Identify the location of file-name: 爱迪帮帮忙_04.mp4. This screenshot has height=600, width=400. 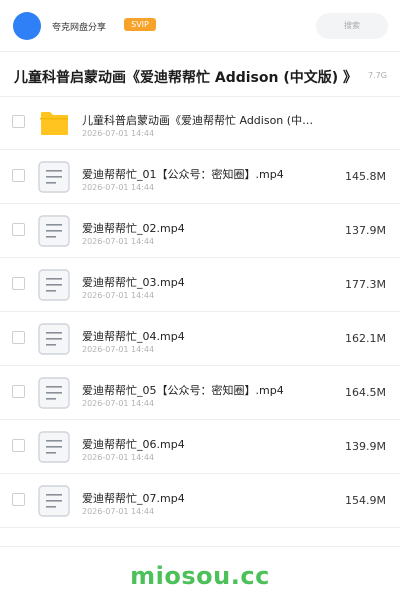
(133, 336).